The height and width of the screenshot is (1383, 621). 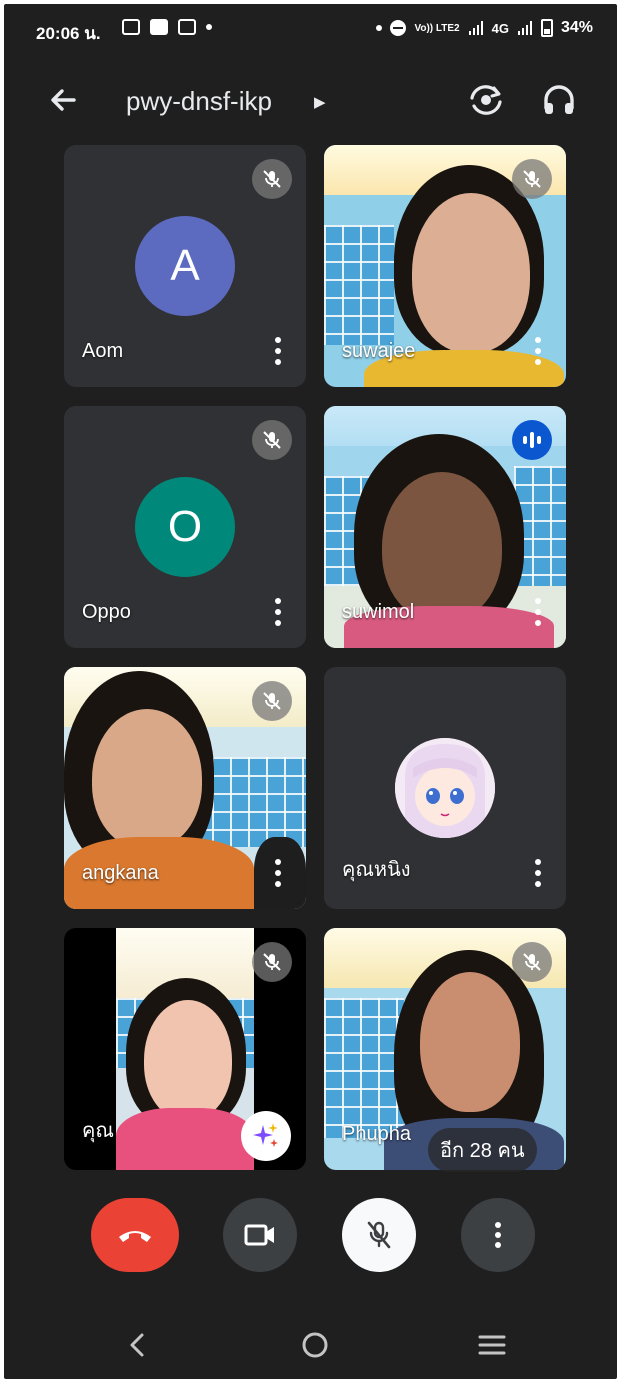 I want to click on nav-home-button, so click(x=315, y=1345).